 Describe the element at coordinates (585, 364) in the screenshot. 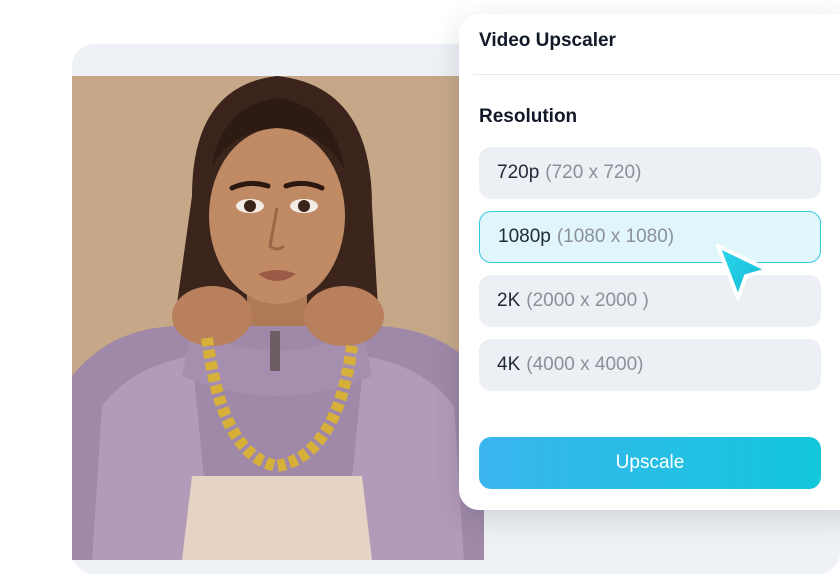

I see `option-dimensions: (4000 x 4000)` at that location.